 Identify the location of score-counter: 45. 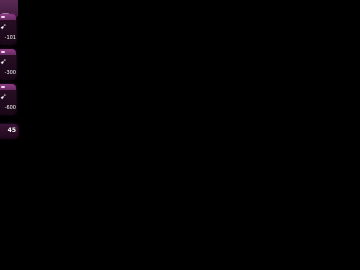
(9, 131).